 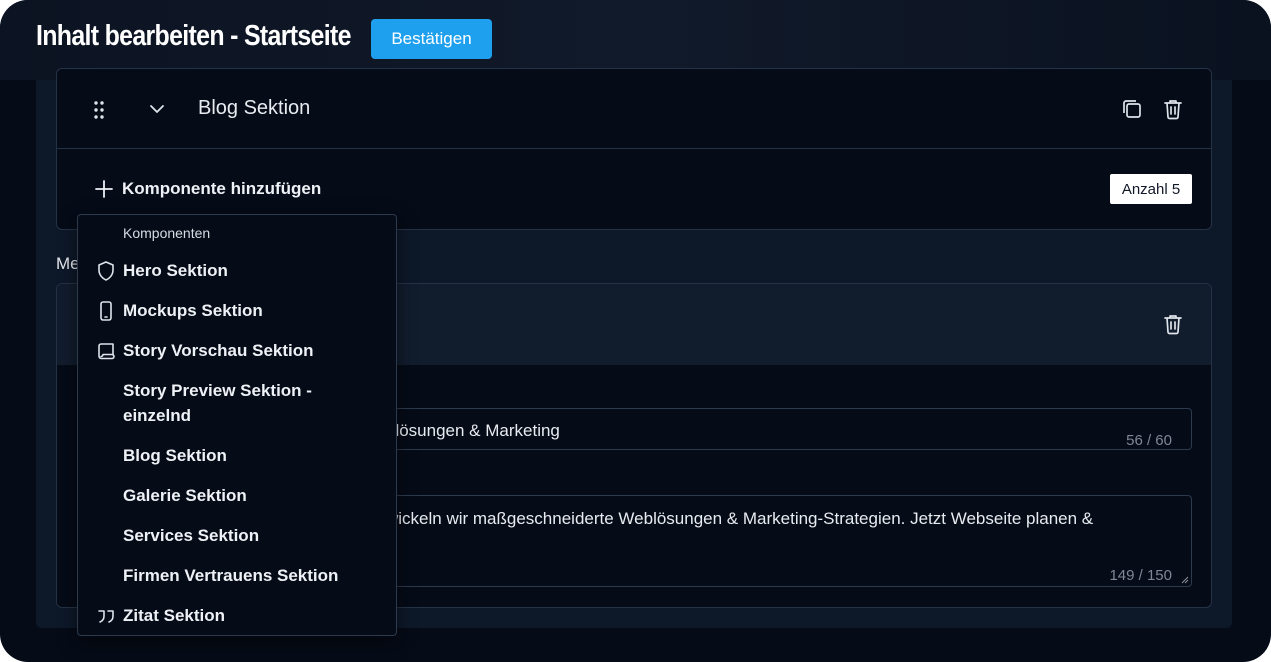 I want to click on dropdown-item-story-preview-einzelnd: Story Preview Sektion - einzelnd, so click(x=237, y=403).